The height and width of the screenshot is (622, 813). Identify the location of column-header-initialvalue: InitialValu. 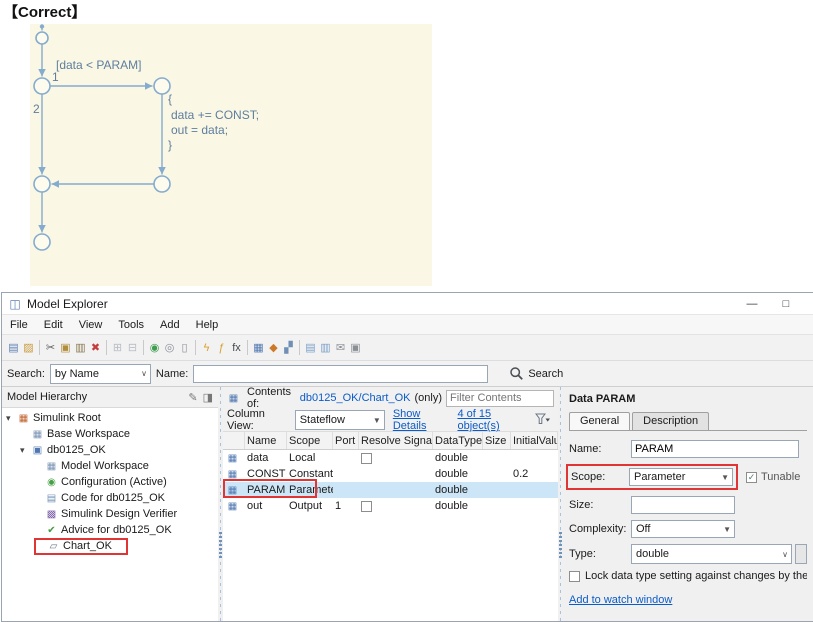
(534, 440).